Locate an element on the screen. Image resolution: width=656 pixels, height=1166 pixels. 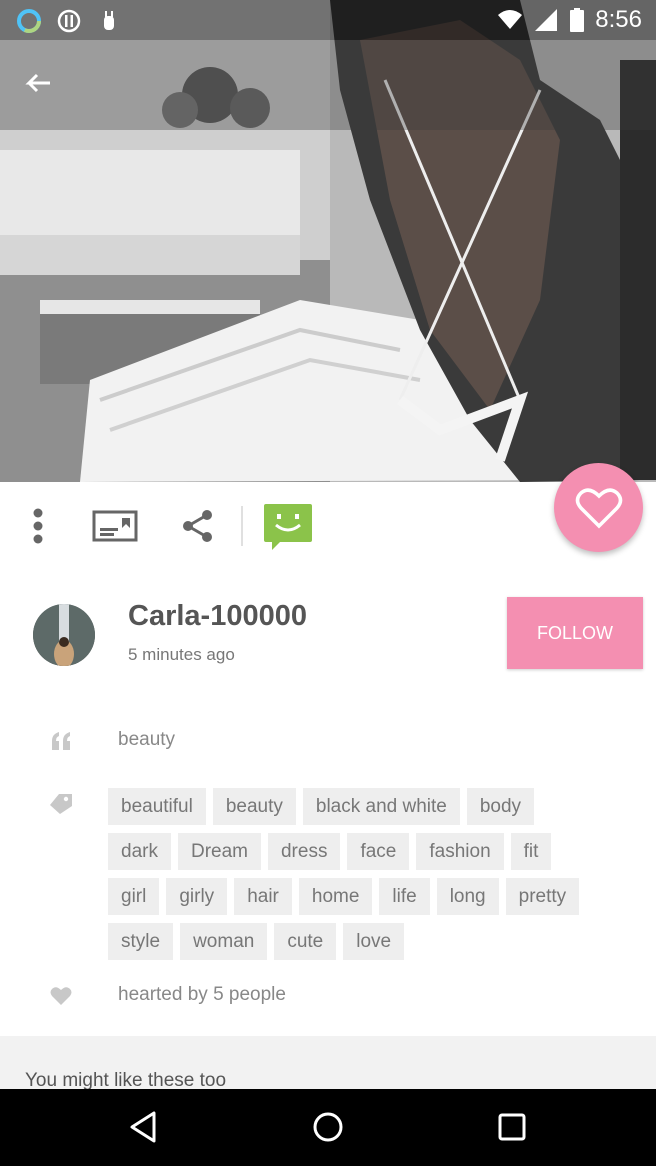
tag-chip: beauty is located at coordinates (254, 806).